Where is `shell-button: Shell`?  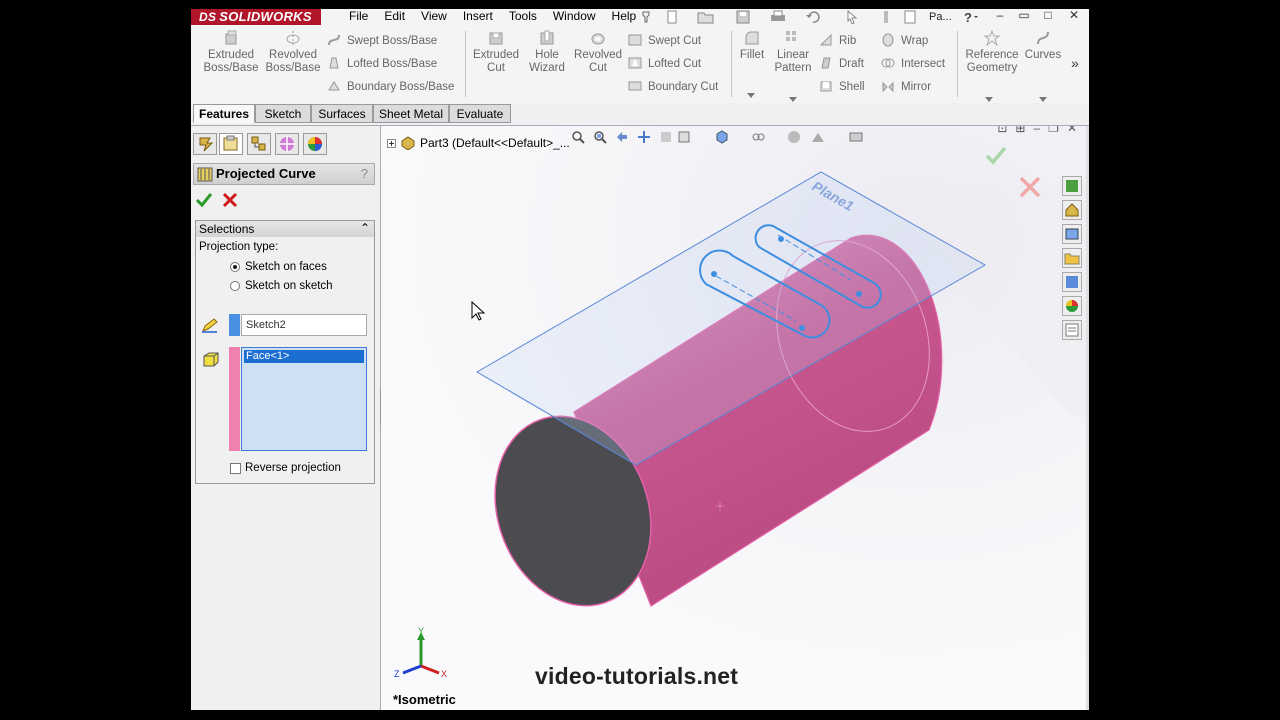 shell-button: Shell is located at coordinates (842, 87).